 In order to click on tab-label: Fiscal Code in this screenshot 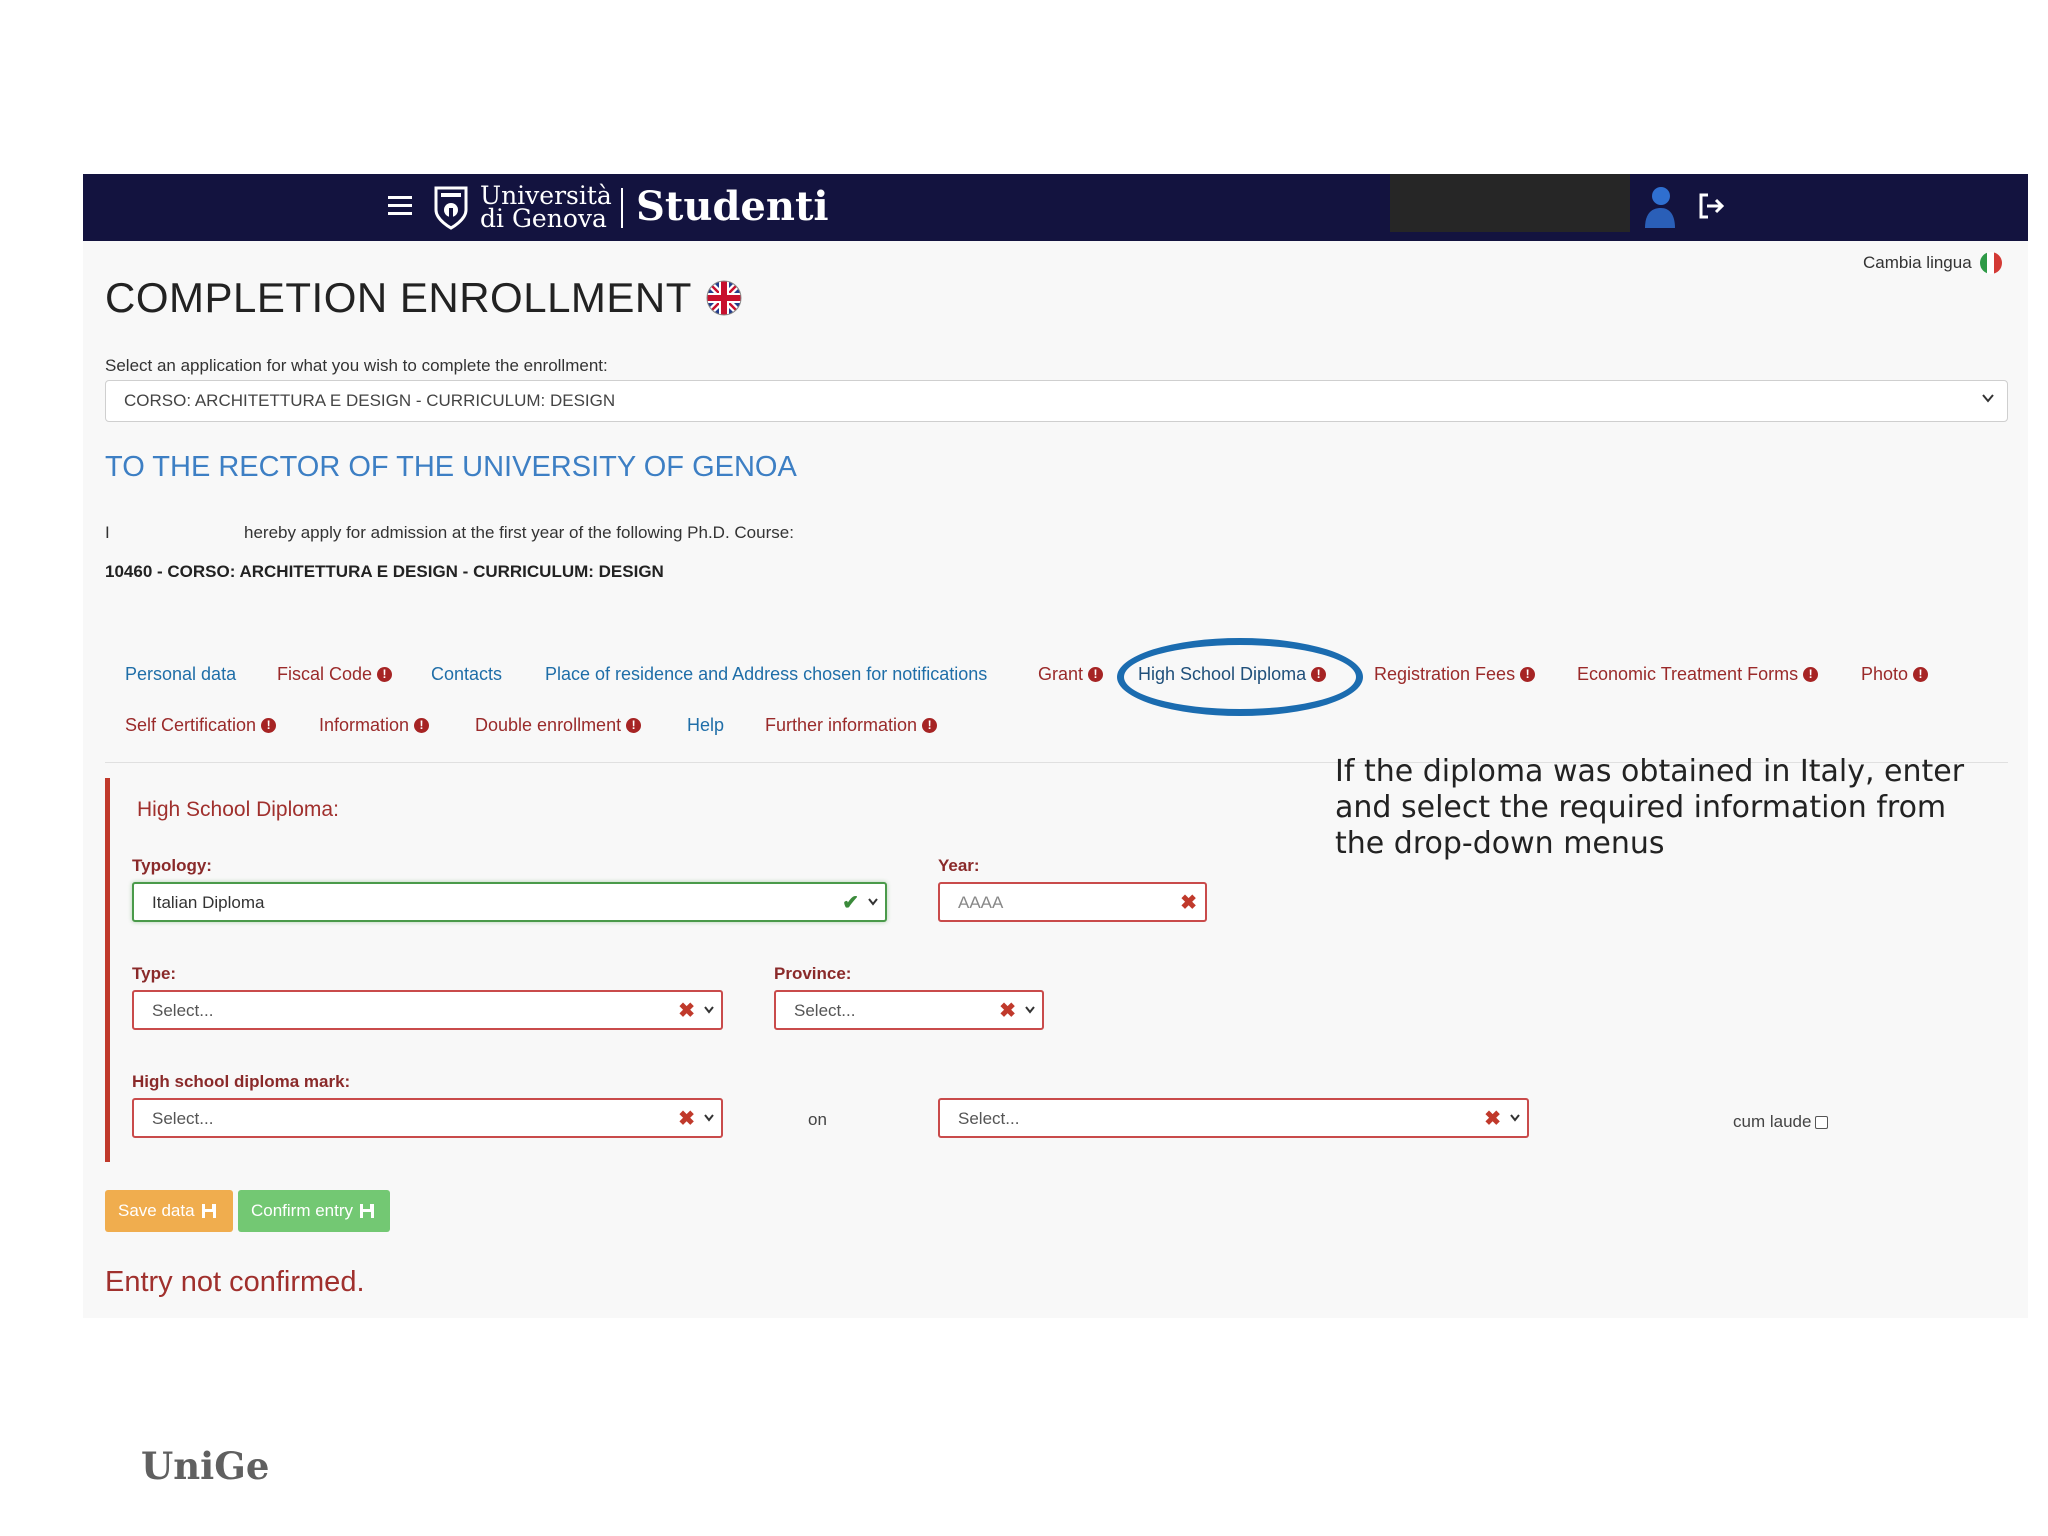, I will do `click(325, 674)`.